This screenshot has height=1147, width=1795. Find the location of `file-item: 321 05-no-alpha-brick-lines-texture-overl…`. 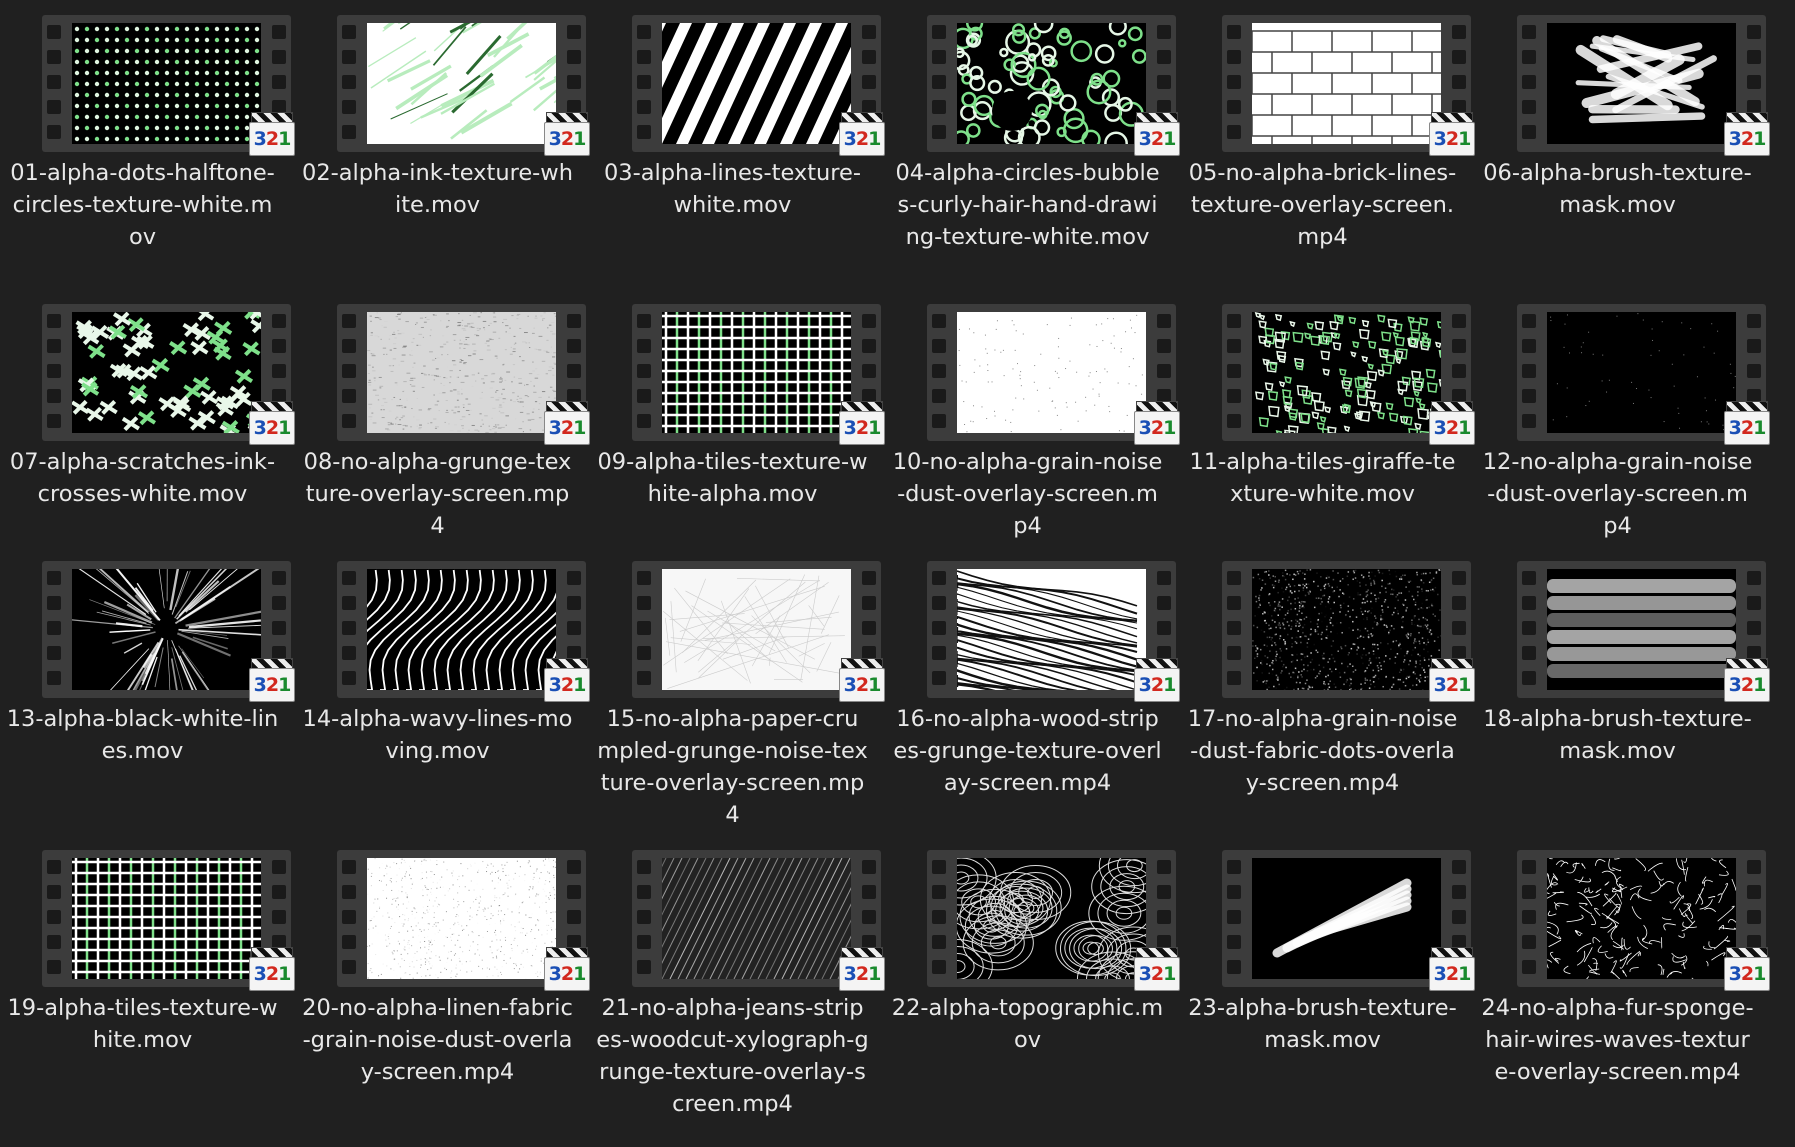

file-item: 321 05-no-alpha-brick-lines-texture-overl… is located at coordinates (1327, 140).